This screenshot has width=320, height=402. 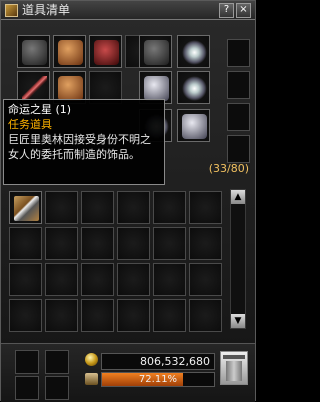 What do you see at coordinates (11, 10) in the screenshot?
I see `bag-icon` at bounding box center [11, 10].